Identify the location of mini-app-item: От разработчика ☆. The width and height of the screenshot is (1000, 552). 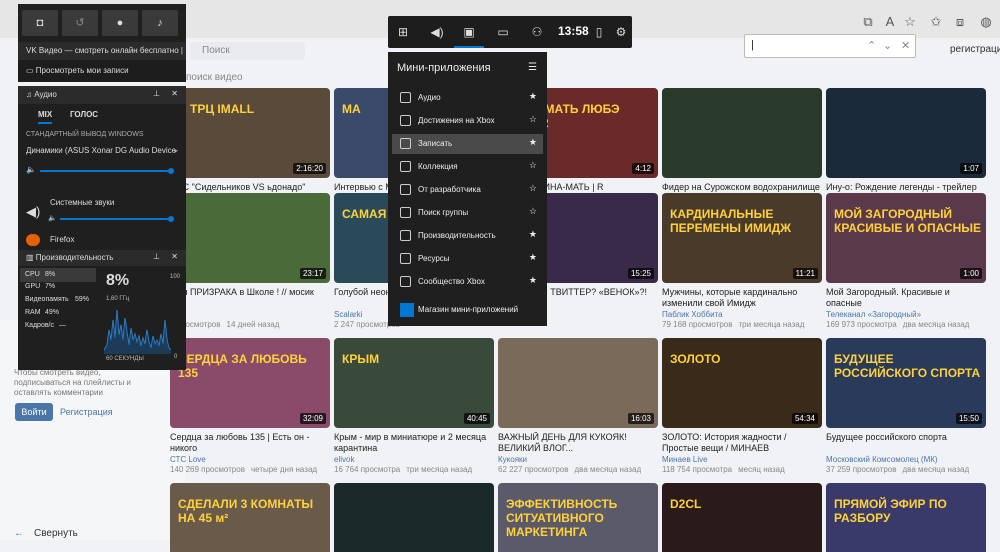
(467, 190).